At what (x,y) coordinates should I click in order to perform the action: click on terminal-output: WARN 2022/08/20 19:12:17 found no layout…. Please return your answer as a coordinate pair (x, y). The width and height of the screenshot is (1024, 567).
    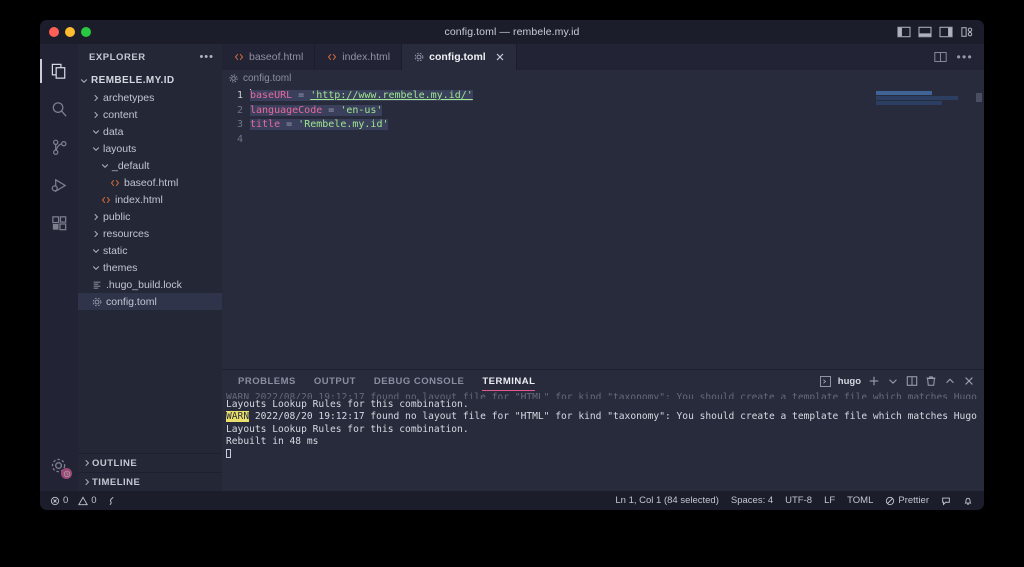
    Looking at the image, I should click on (603, 441).